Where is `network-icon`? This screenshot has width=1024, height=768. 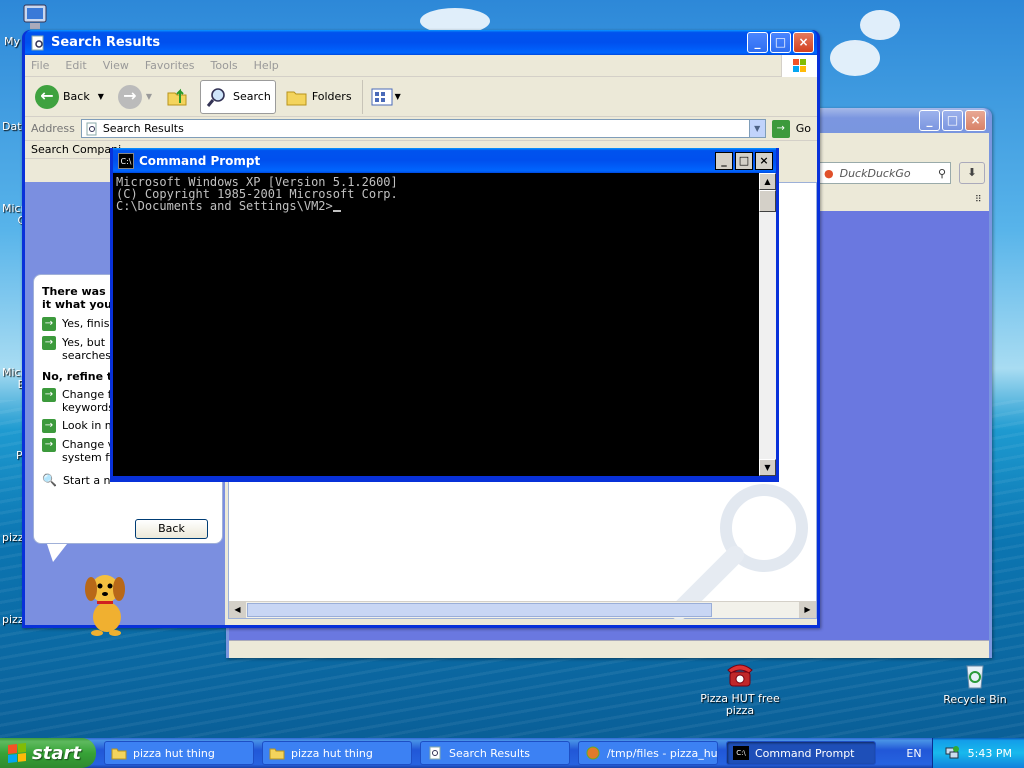 network-icon is located at coordinates (952, 753).